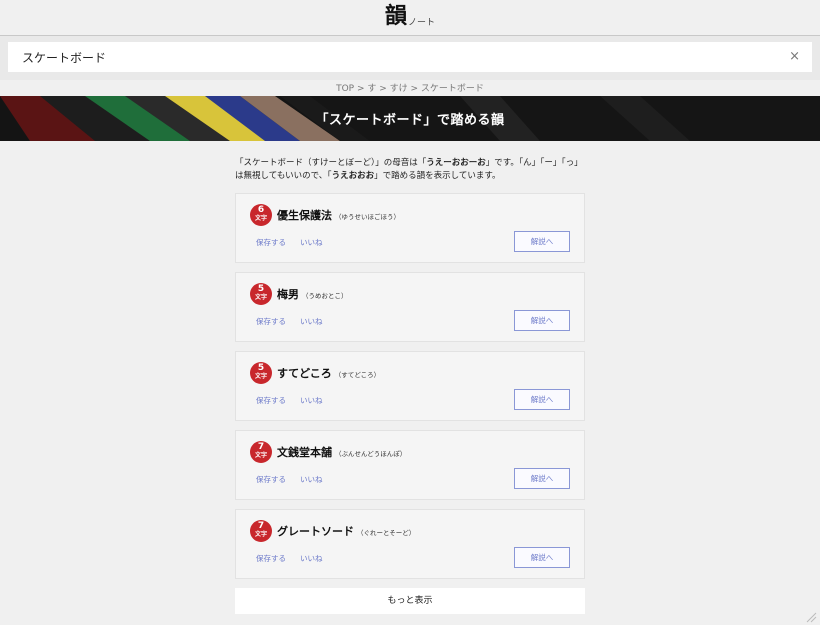  I want to click on rhyme-word-text: すてどころ, so click(304, 373).